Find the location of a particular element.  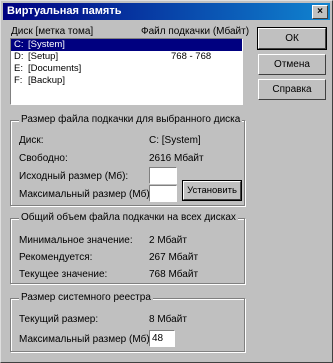

drive-value: C: [System] is located at coordinates (175, 140).